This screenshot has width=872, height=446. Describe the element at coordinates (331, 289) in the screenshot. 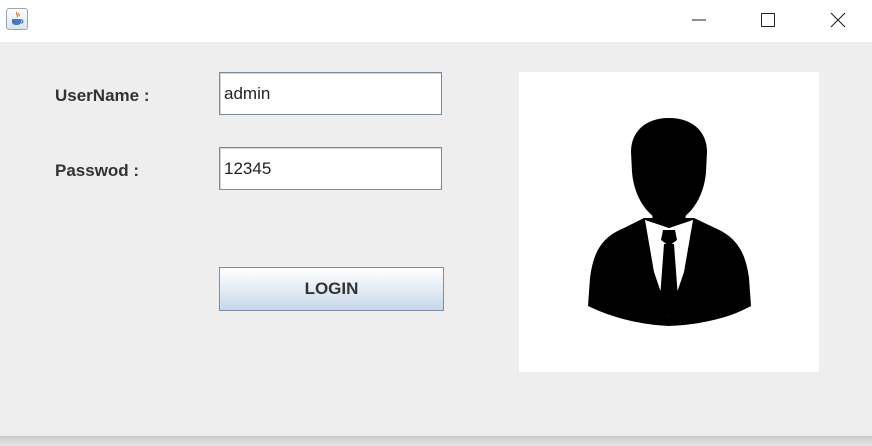

I see `login-button: LOGIN` at that location.